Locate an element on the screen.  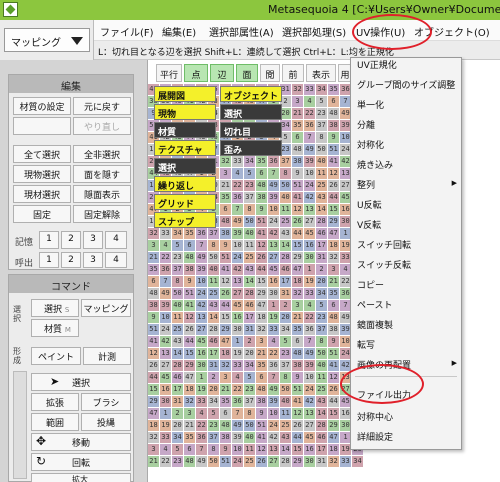
menu-item-group-size-adjust: グループ間のサイズ調整 is located at coordinates (406, 83).